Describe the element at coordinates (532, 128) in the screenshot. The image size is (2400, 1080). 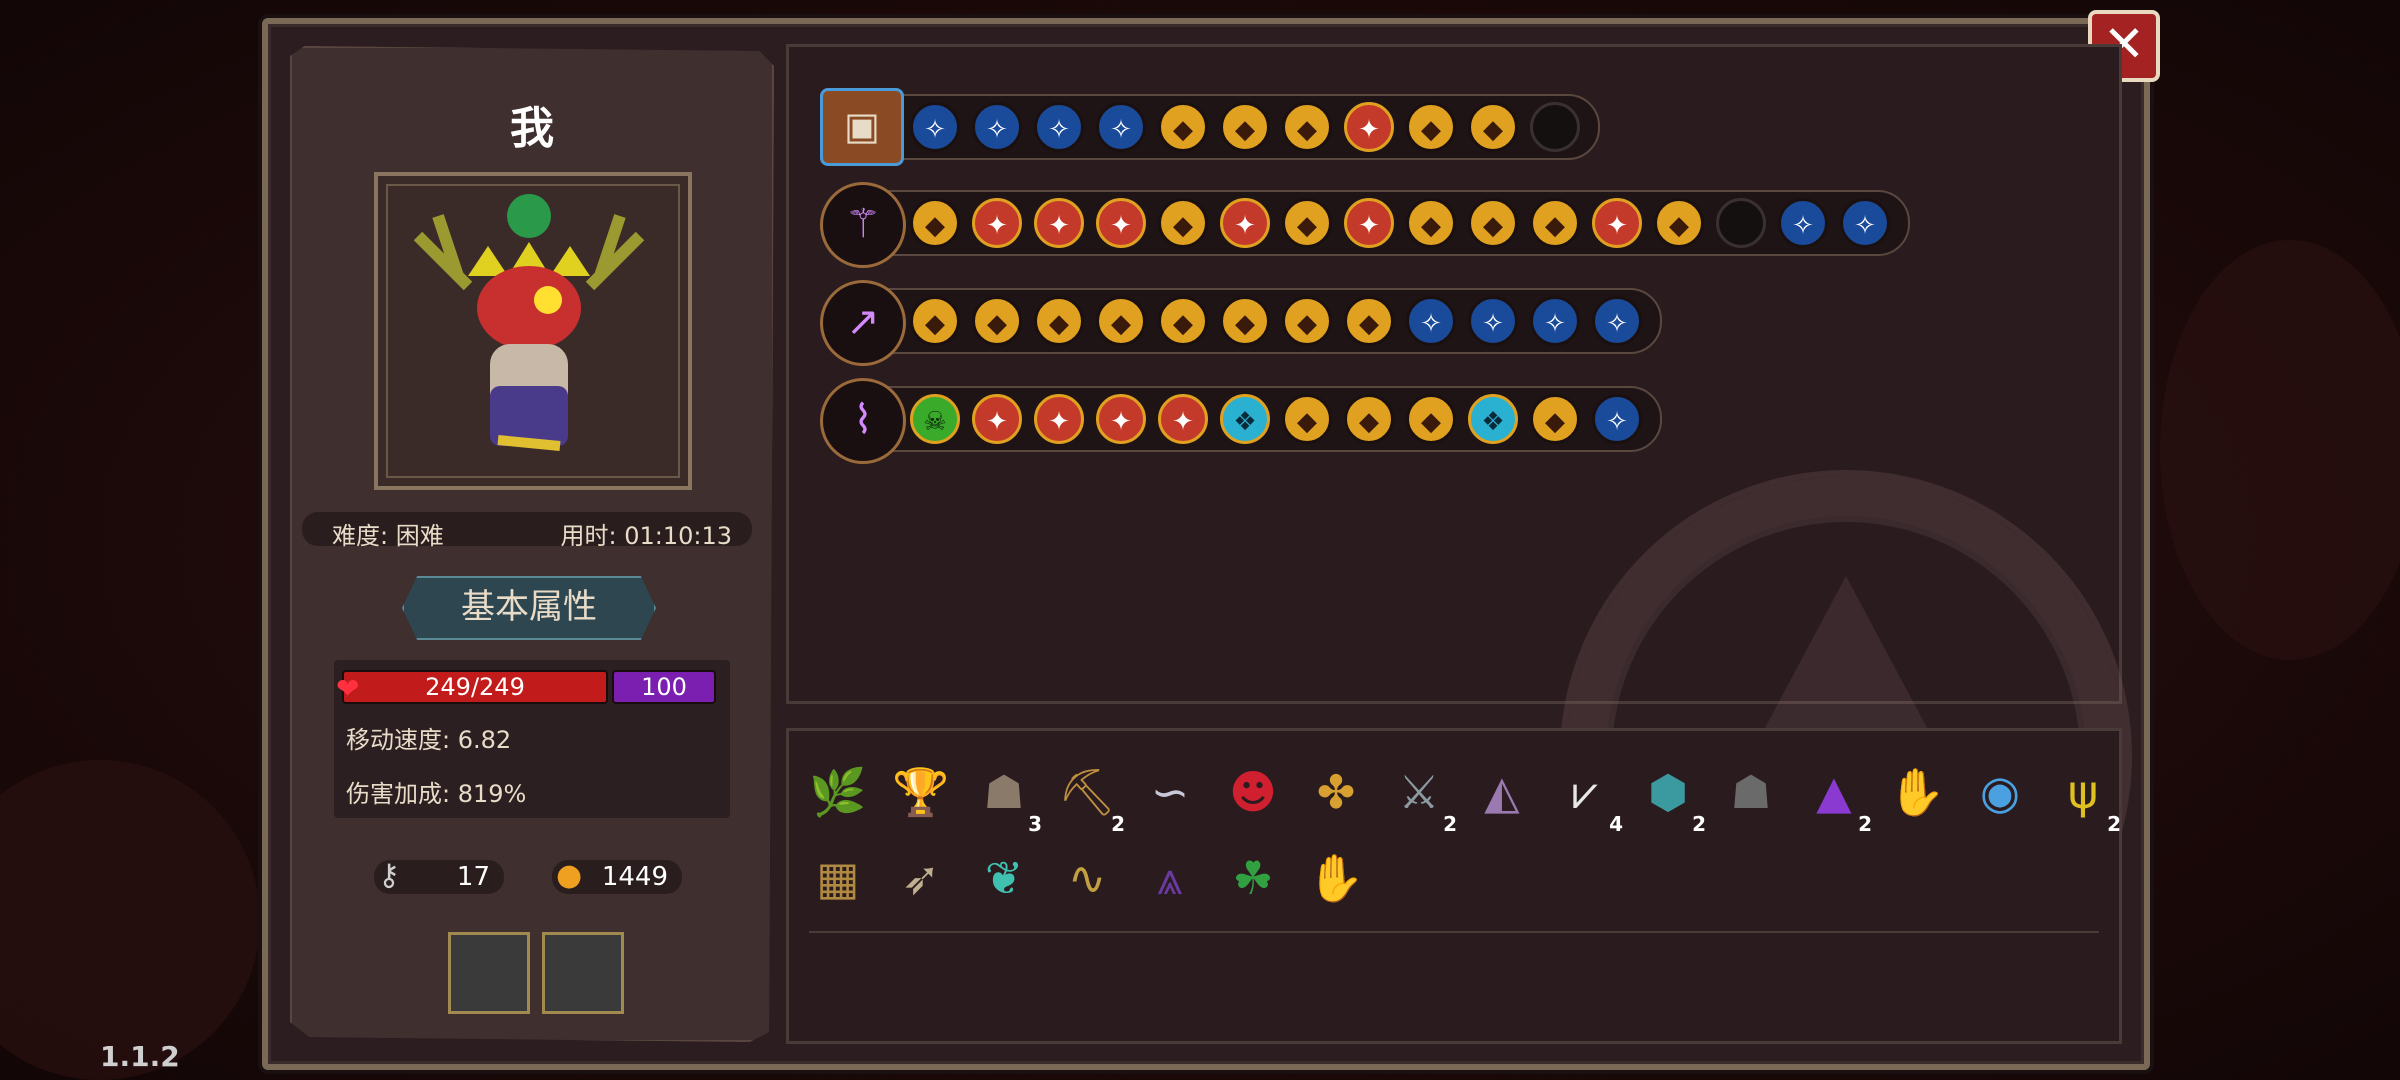
I see `player-name: 我` at that location.